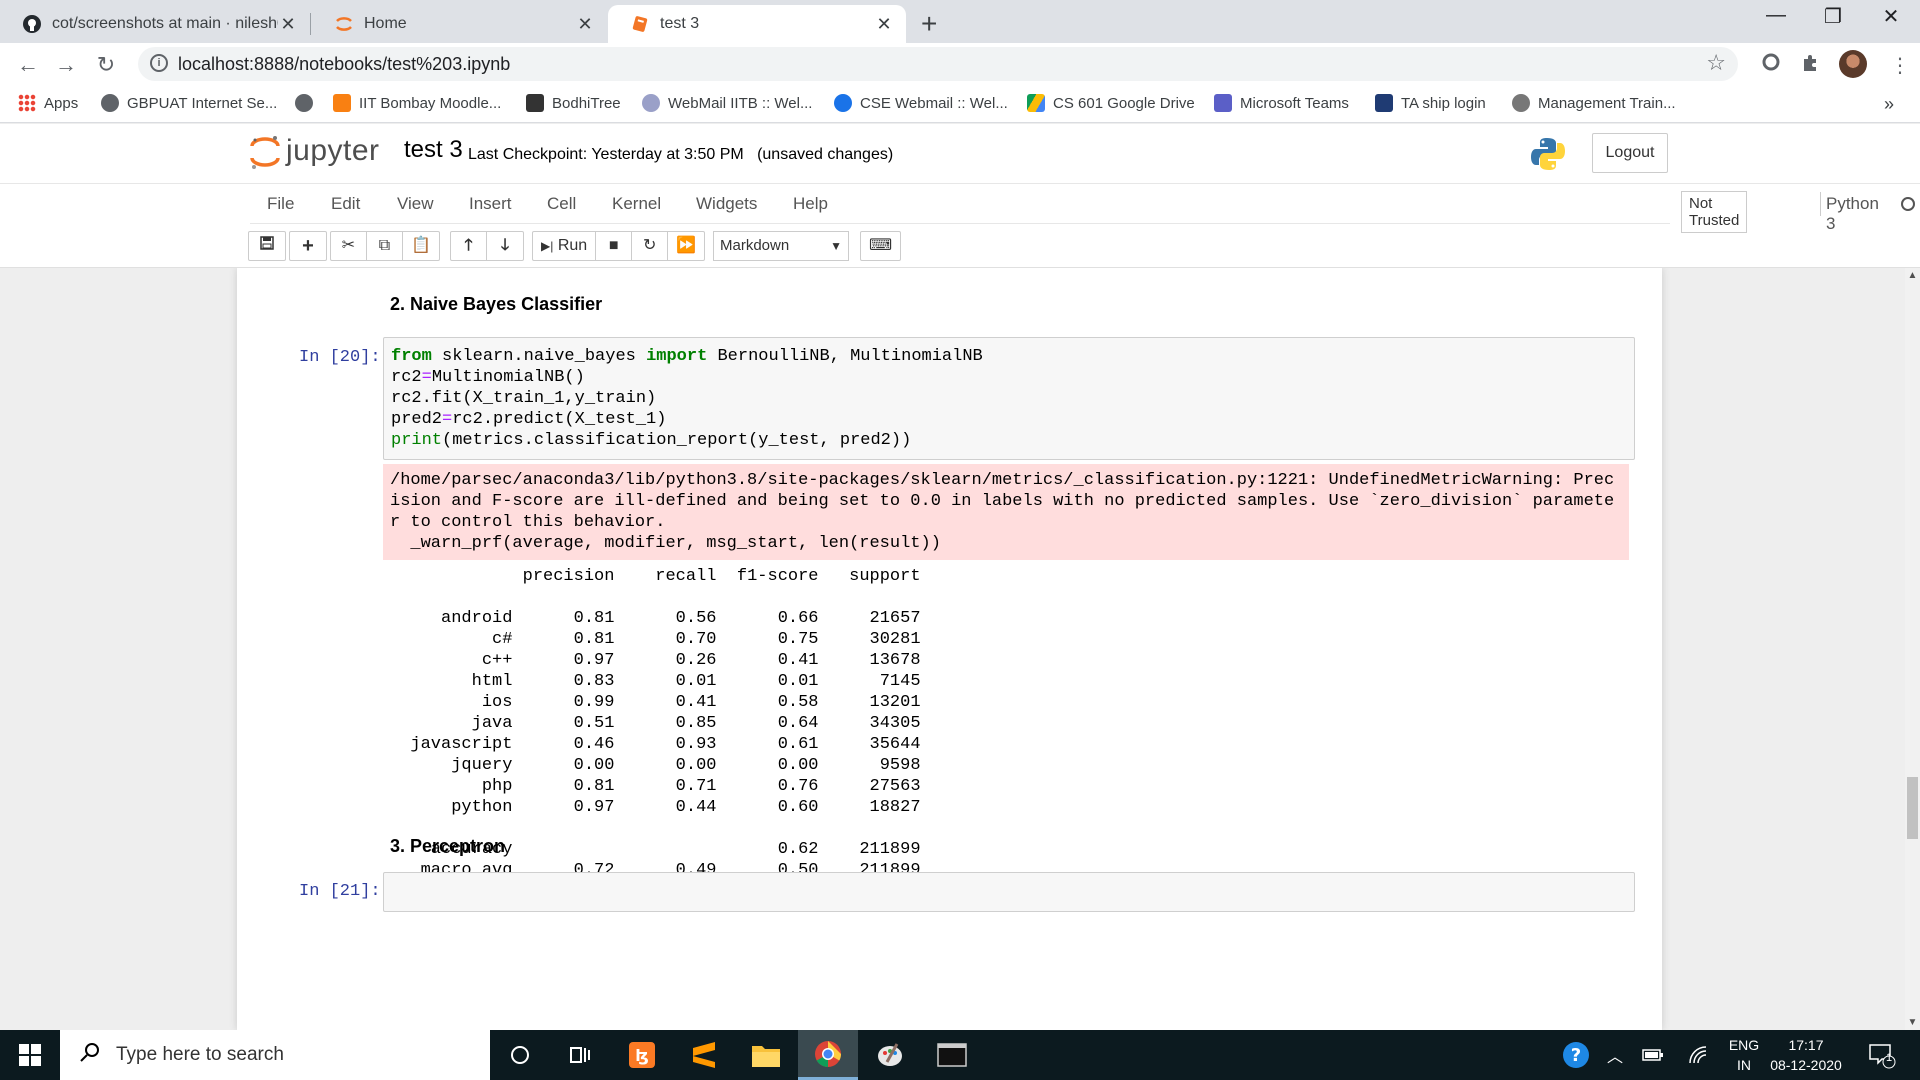 The width and height of the screenshot is (1920, 1080). Describe the element at coordinates (496, 304) in the screenshot. I see `markdown-heading: 2. Naive Bayes Classifier` at that location.